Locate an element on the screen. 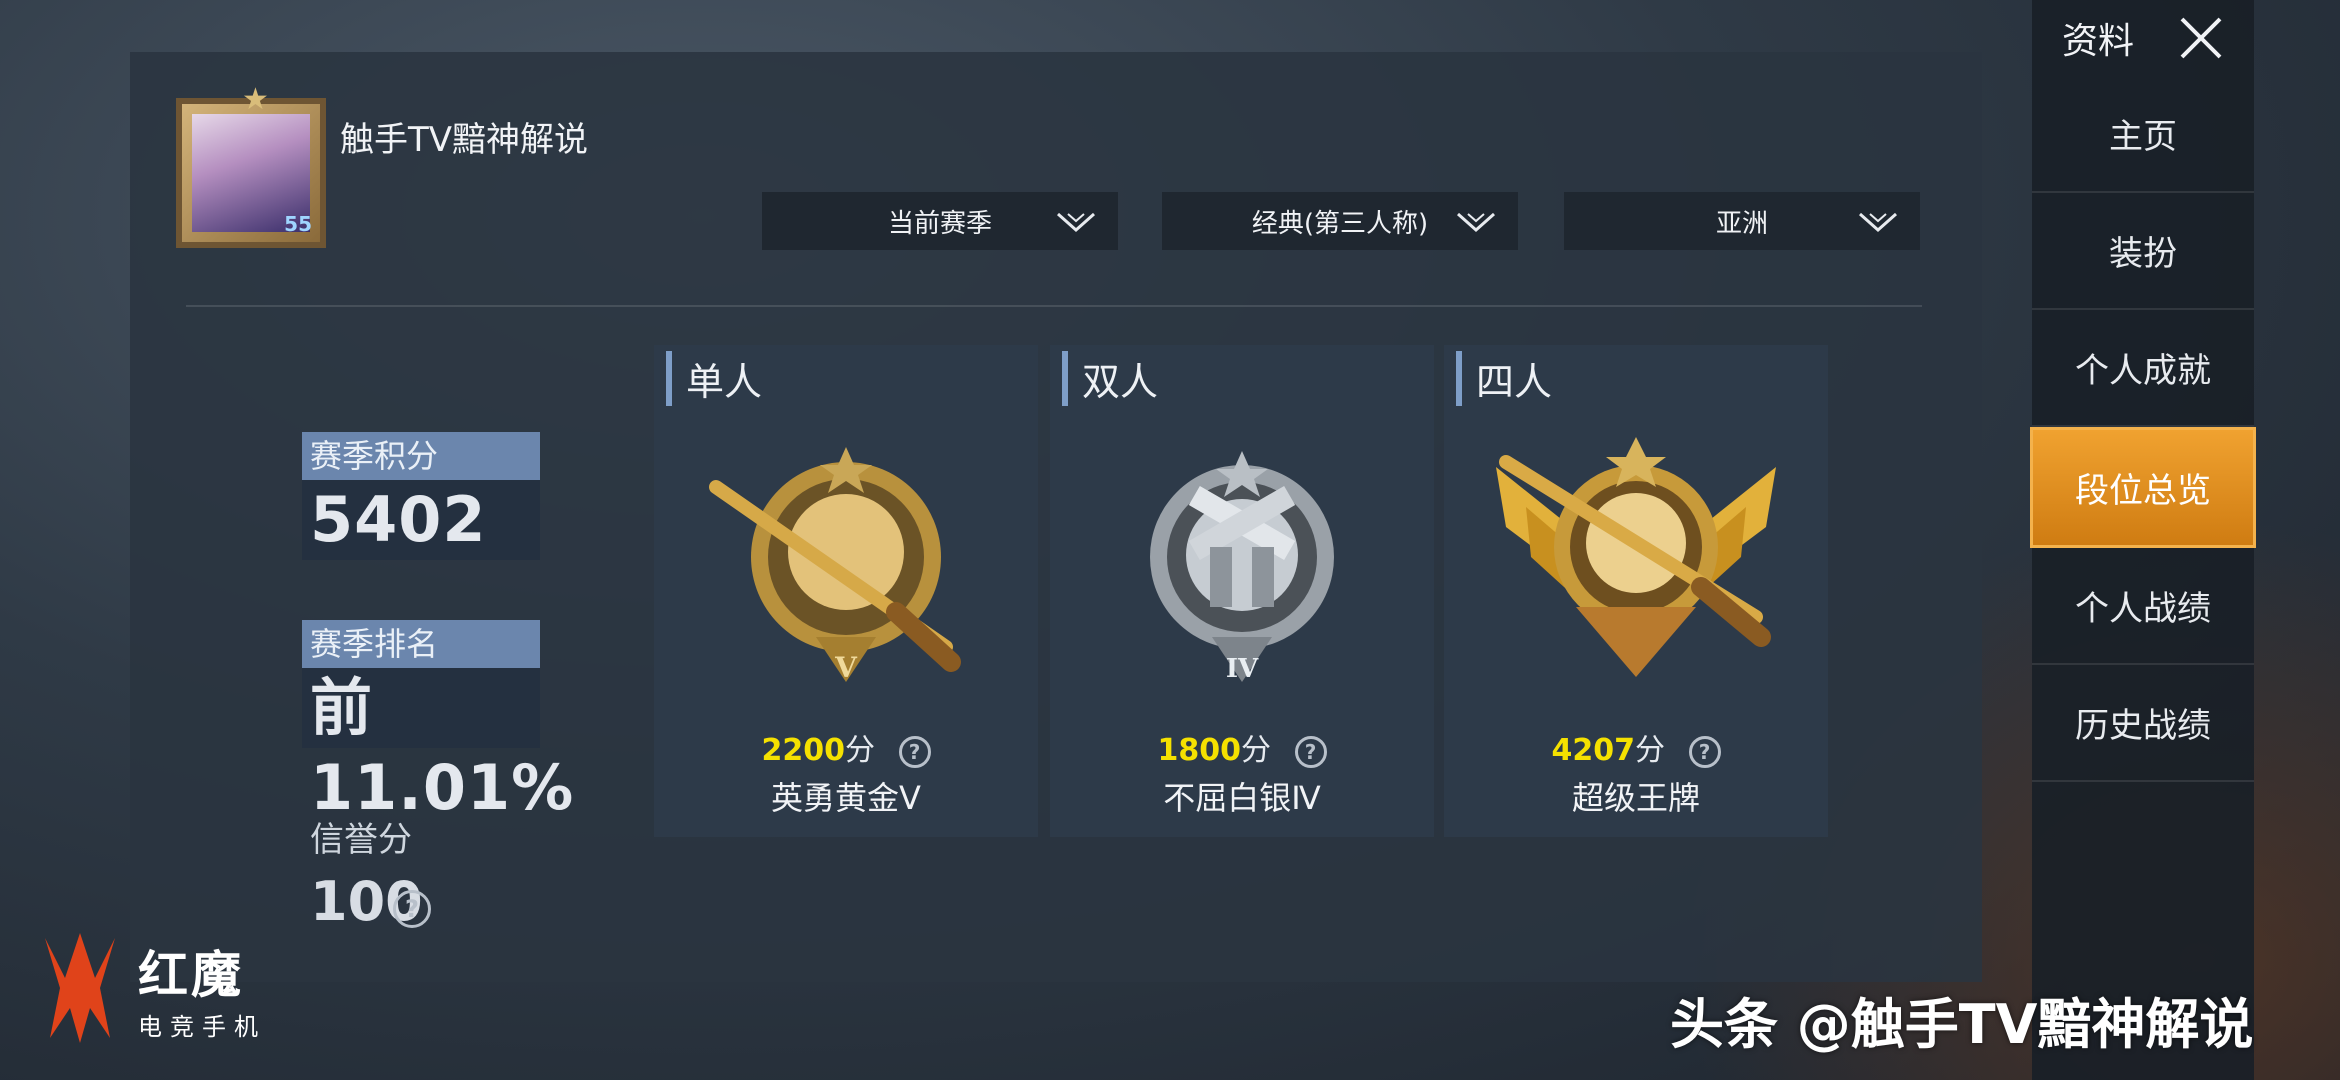 This screenshot has height=1080, width=2340. brand-subtitle: 电竞手机 is located at coordinates (202, 1026).